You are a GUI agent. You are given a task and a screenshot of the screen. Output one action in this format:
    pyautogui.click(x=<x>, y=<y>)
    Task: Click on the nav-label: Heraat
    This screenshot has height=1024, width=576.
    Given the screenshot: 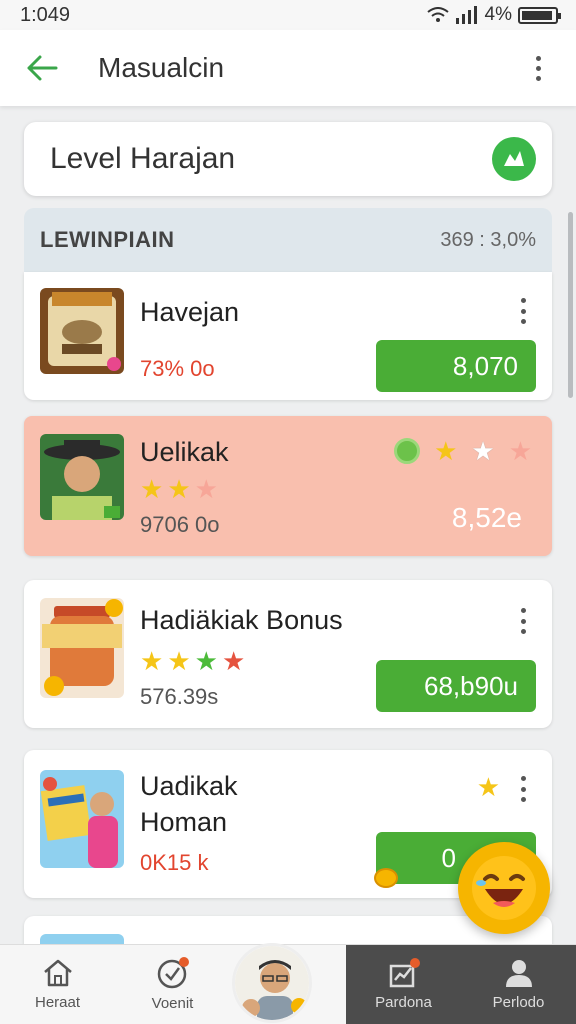 What is the action you would take?
    pyautogui.click(x=57, y=1002)
    